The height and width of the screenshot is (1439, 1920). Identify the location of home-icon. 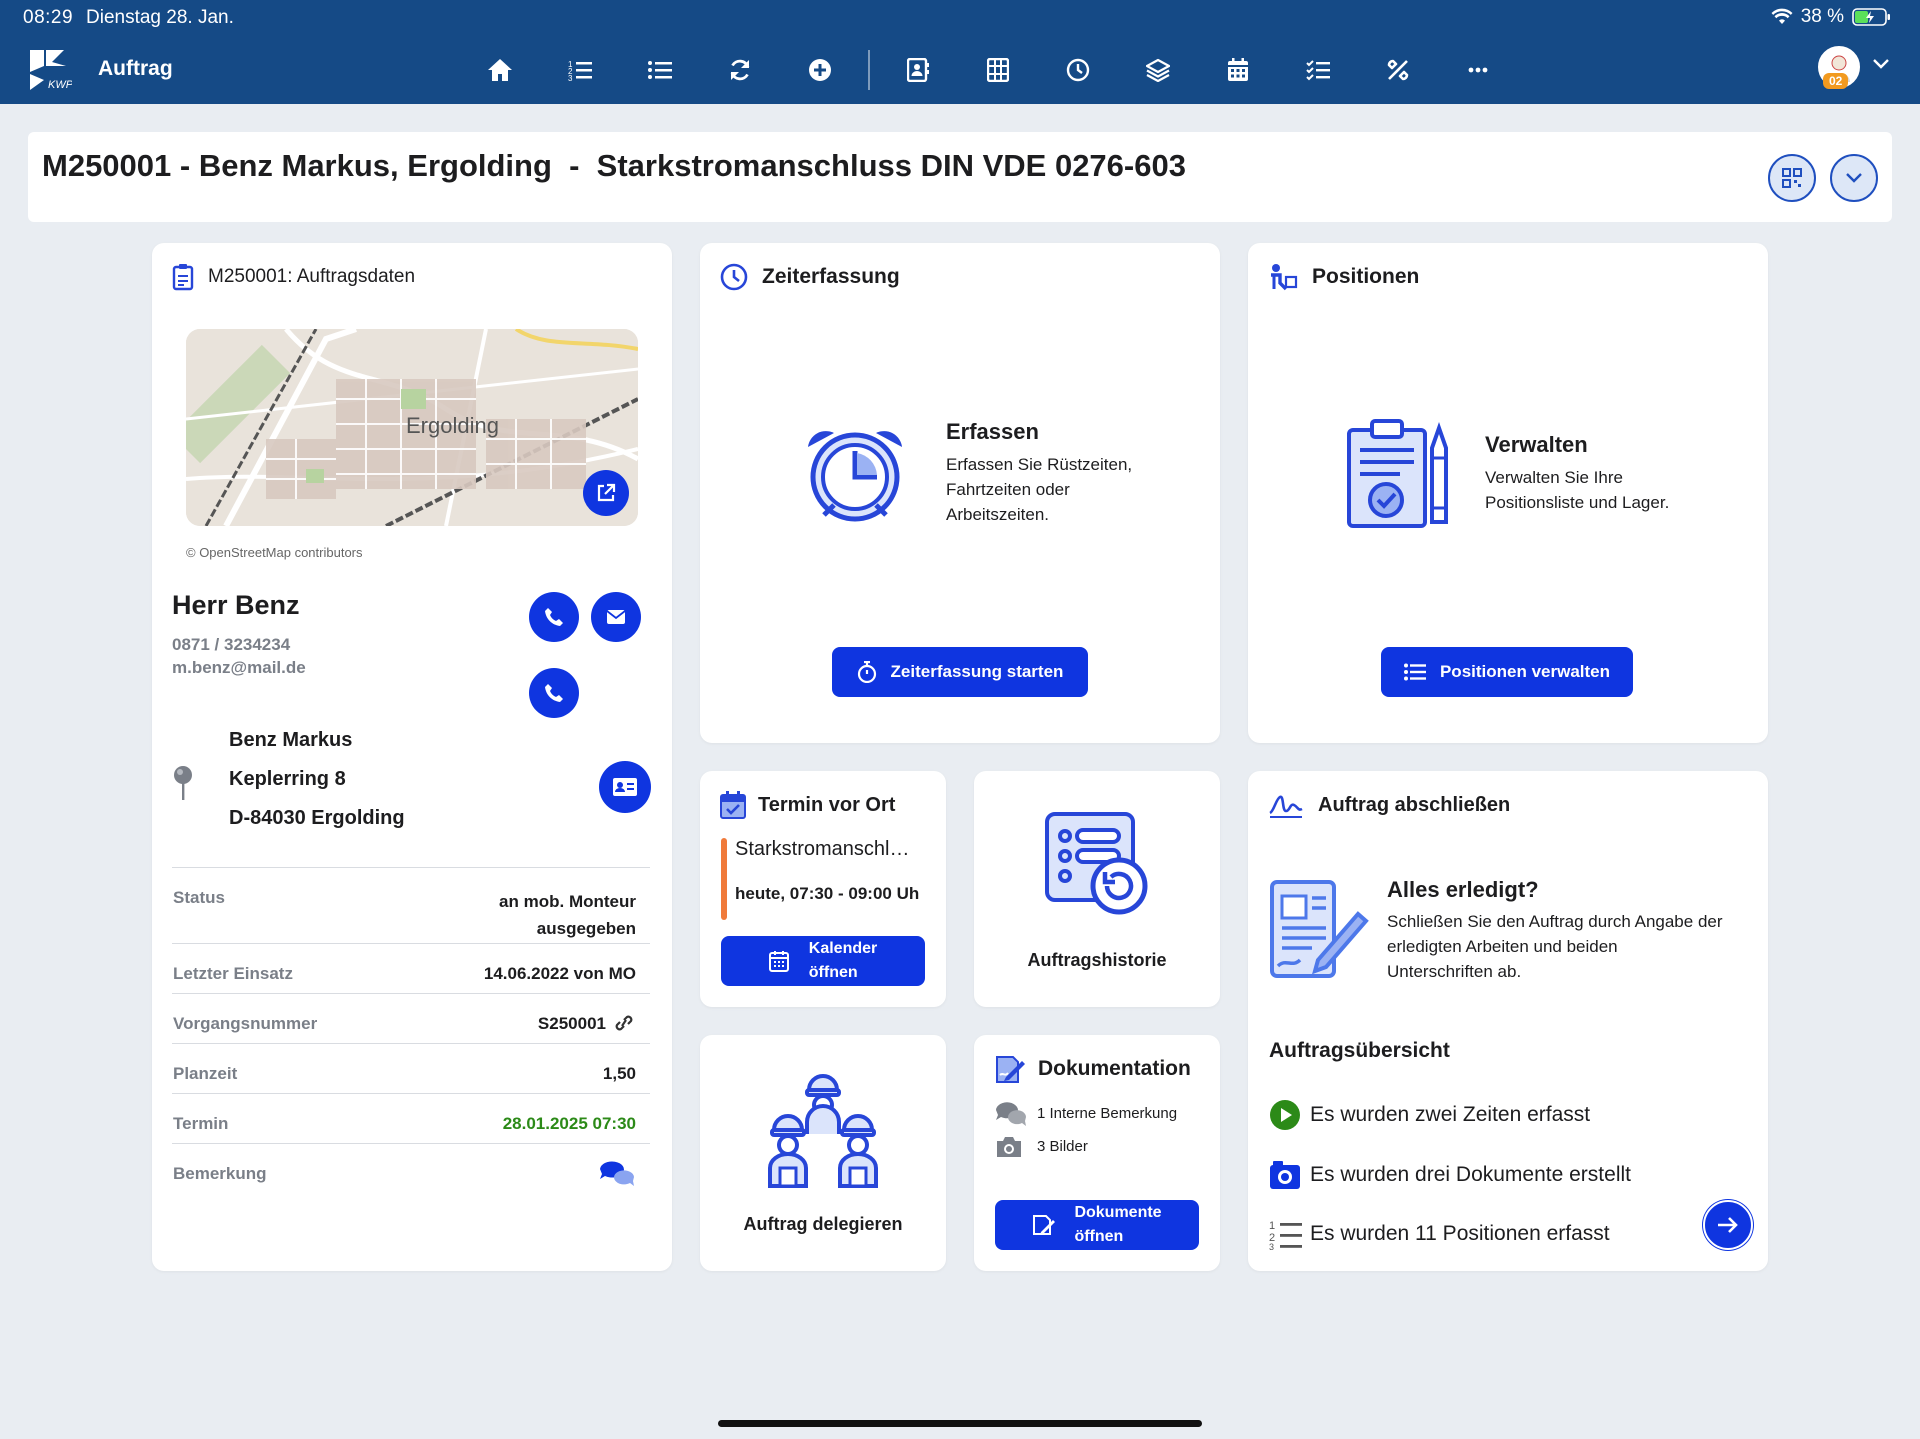
(500, 70).